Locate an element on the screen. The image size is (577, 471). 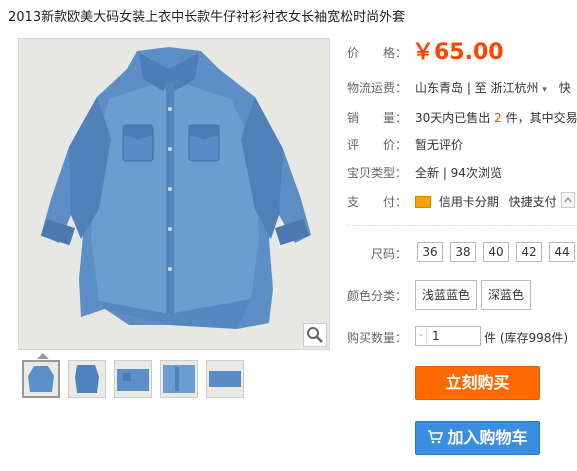
status-label: 宝贝类型： is located at coordinates (377, 173).